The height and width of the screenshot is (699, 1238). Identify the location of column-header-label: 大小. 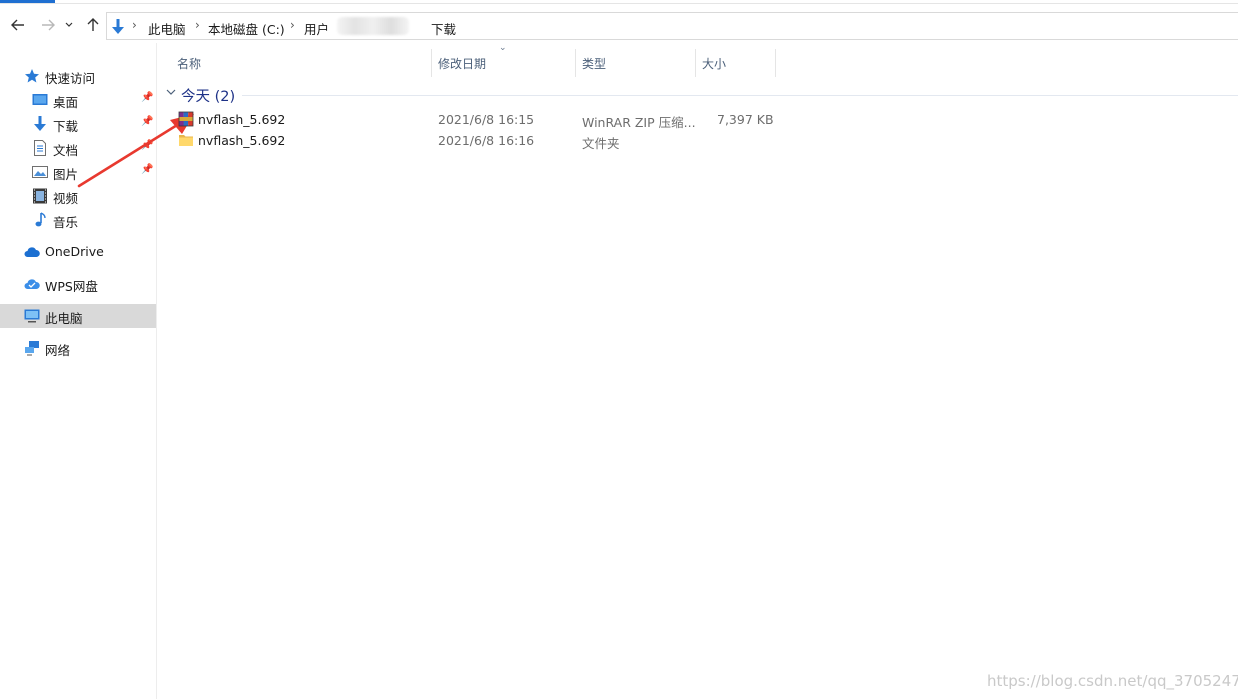
(714, 64).